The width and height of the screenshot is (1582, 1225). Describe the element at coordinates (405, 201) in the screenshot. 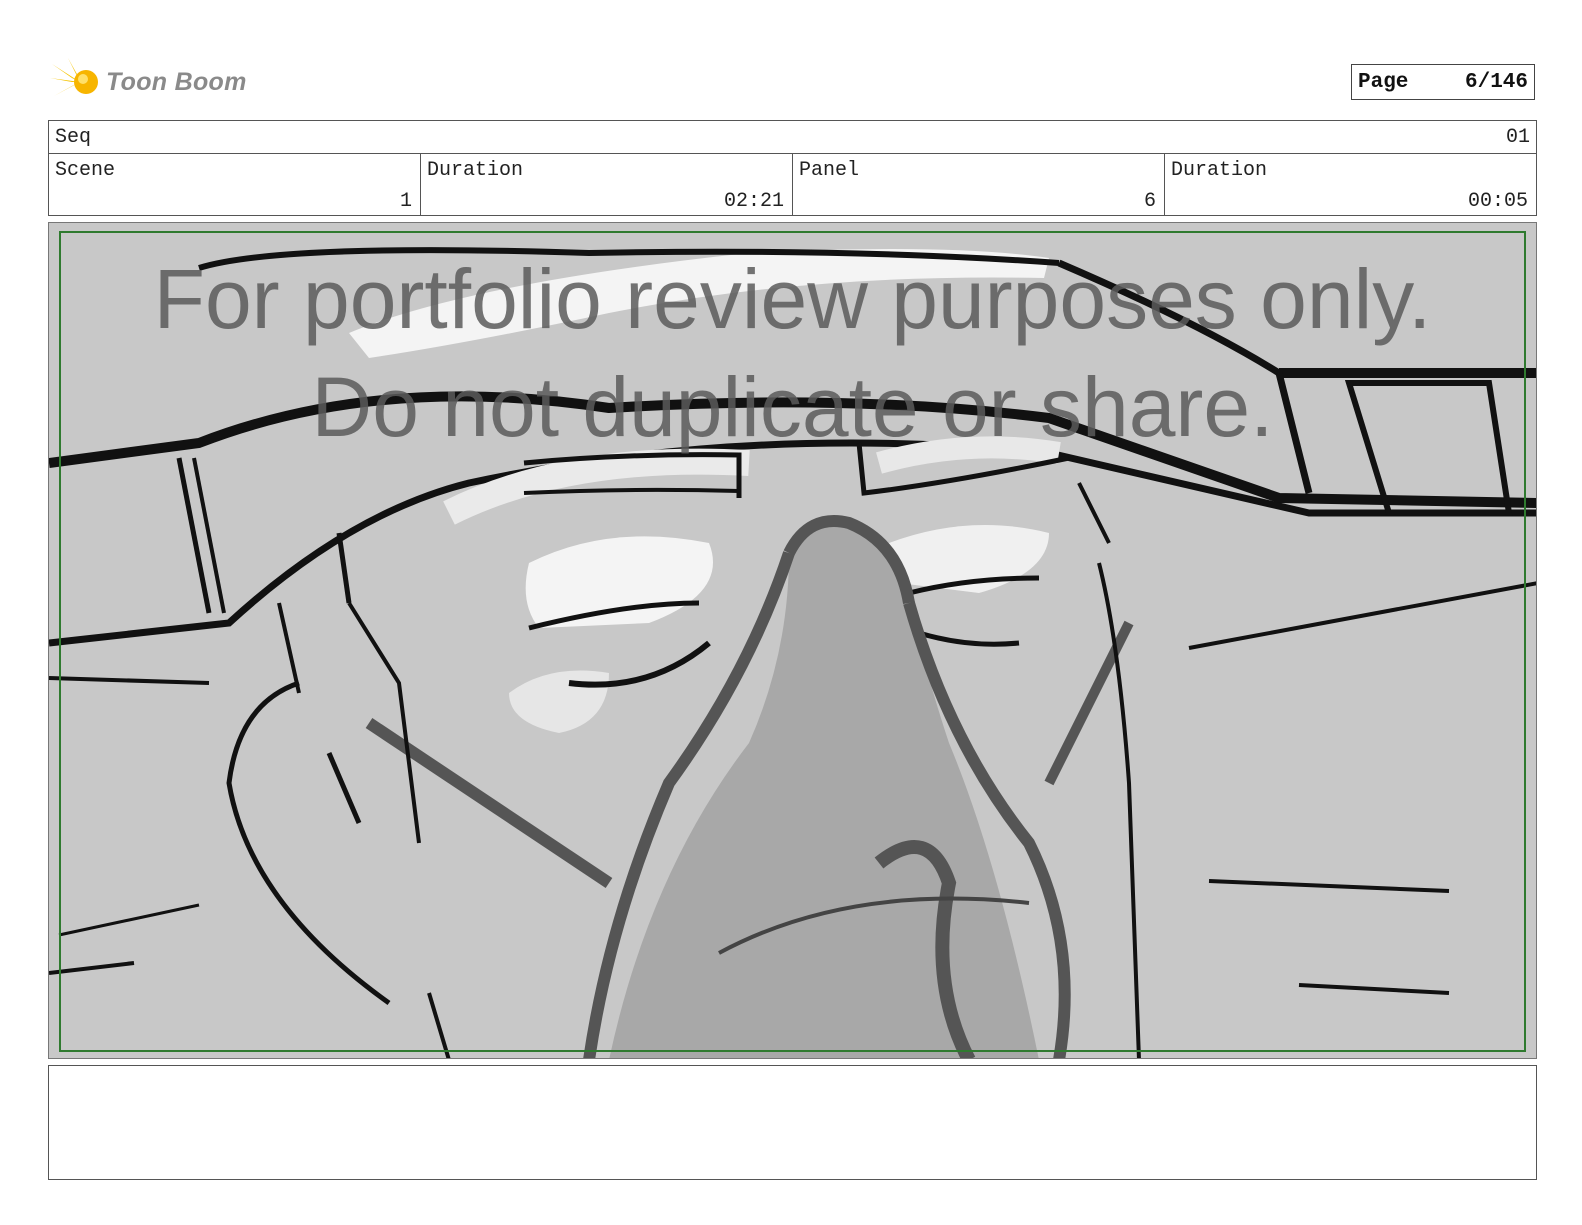

I see `scene-value: 1` at that location.